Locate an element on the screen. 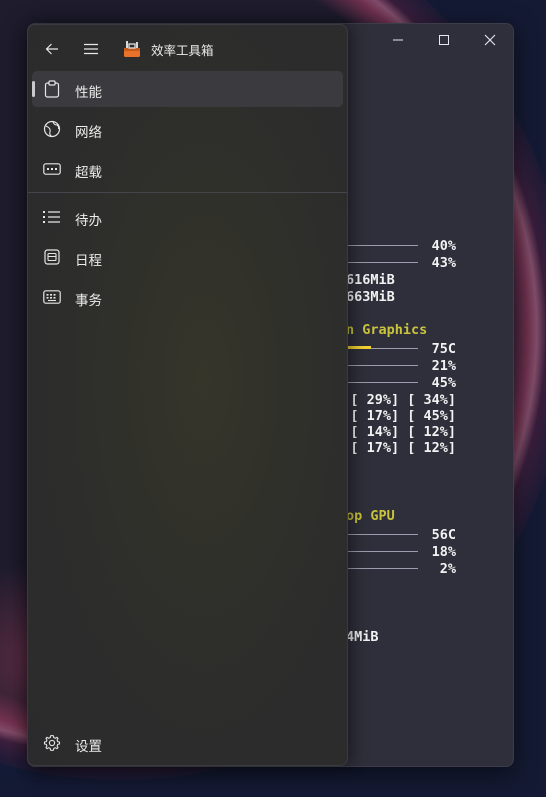 This screenshot has width=546, height=797. back-arrow-icon is located at coordinates (51, 49).